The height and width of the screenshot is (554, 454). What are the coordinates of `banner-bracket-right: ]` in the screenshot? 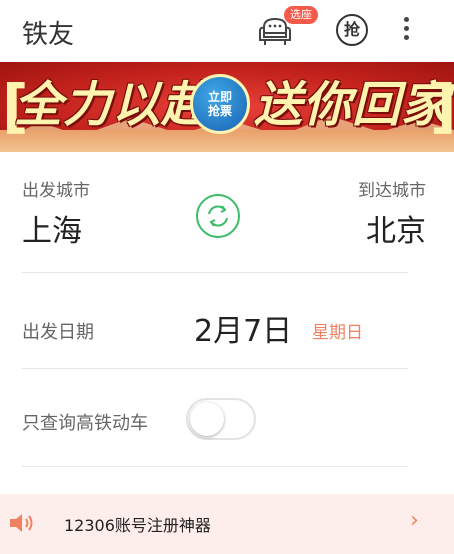 It's located at (442, 106).